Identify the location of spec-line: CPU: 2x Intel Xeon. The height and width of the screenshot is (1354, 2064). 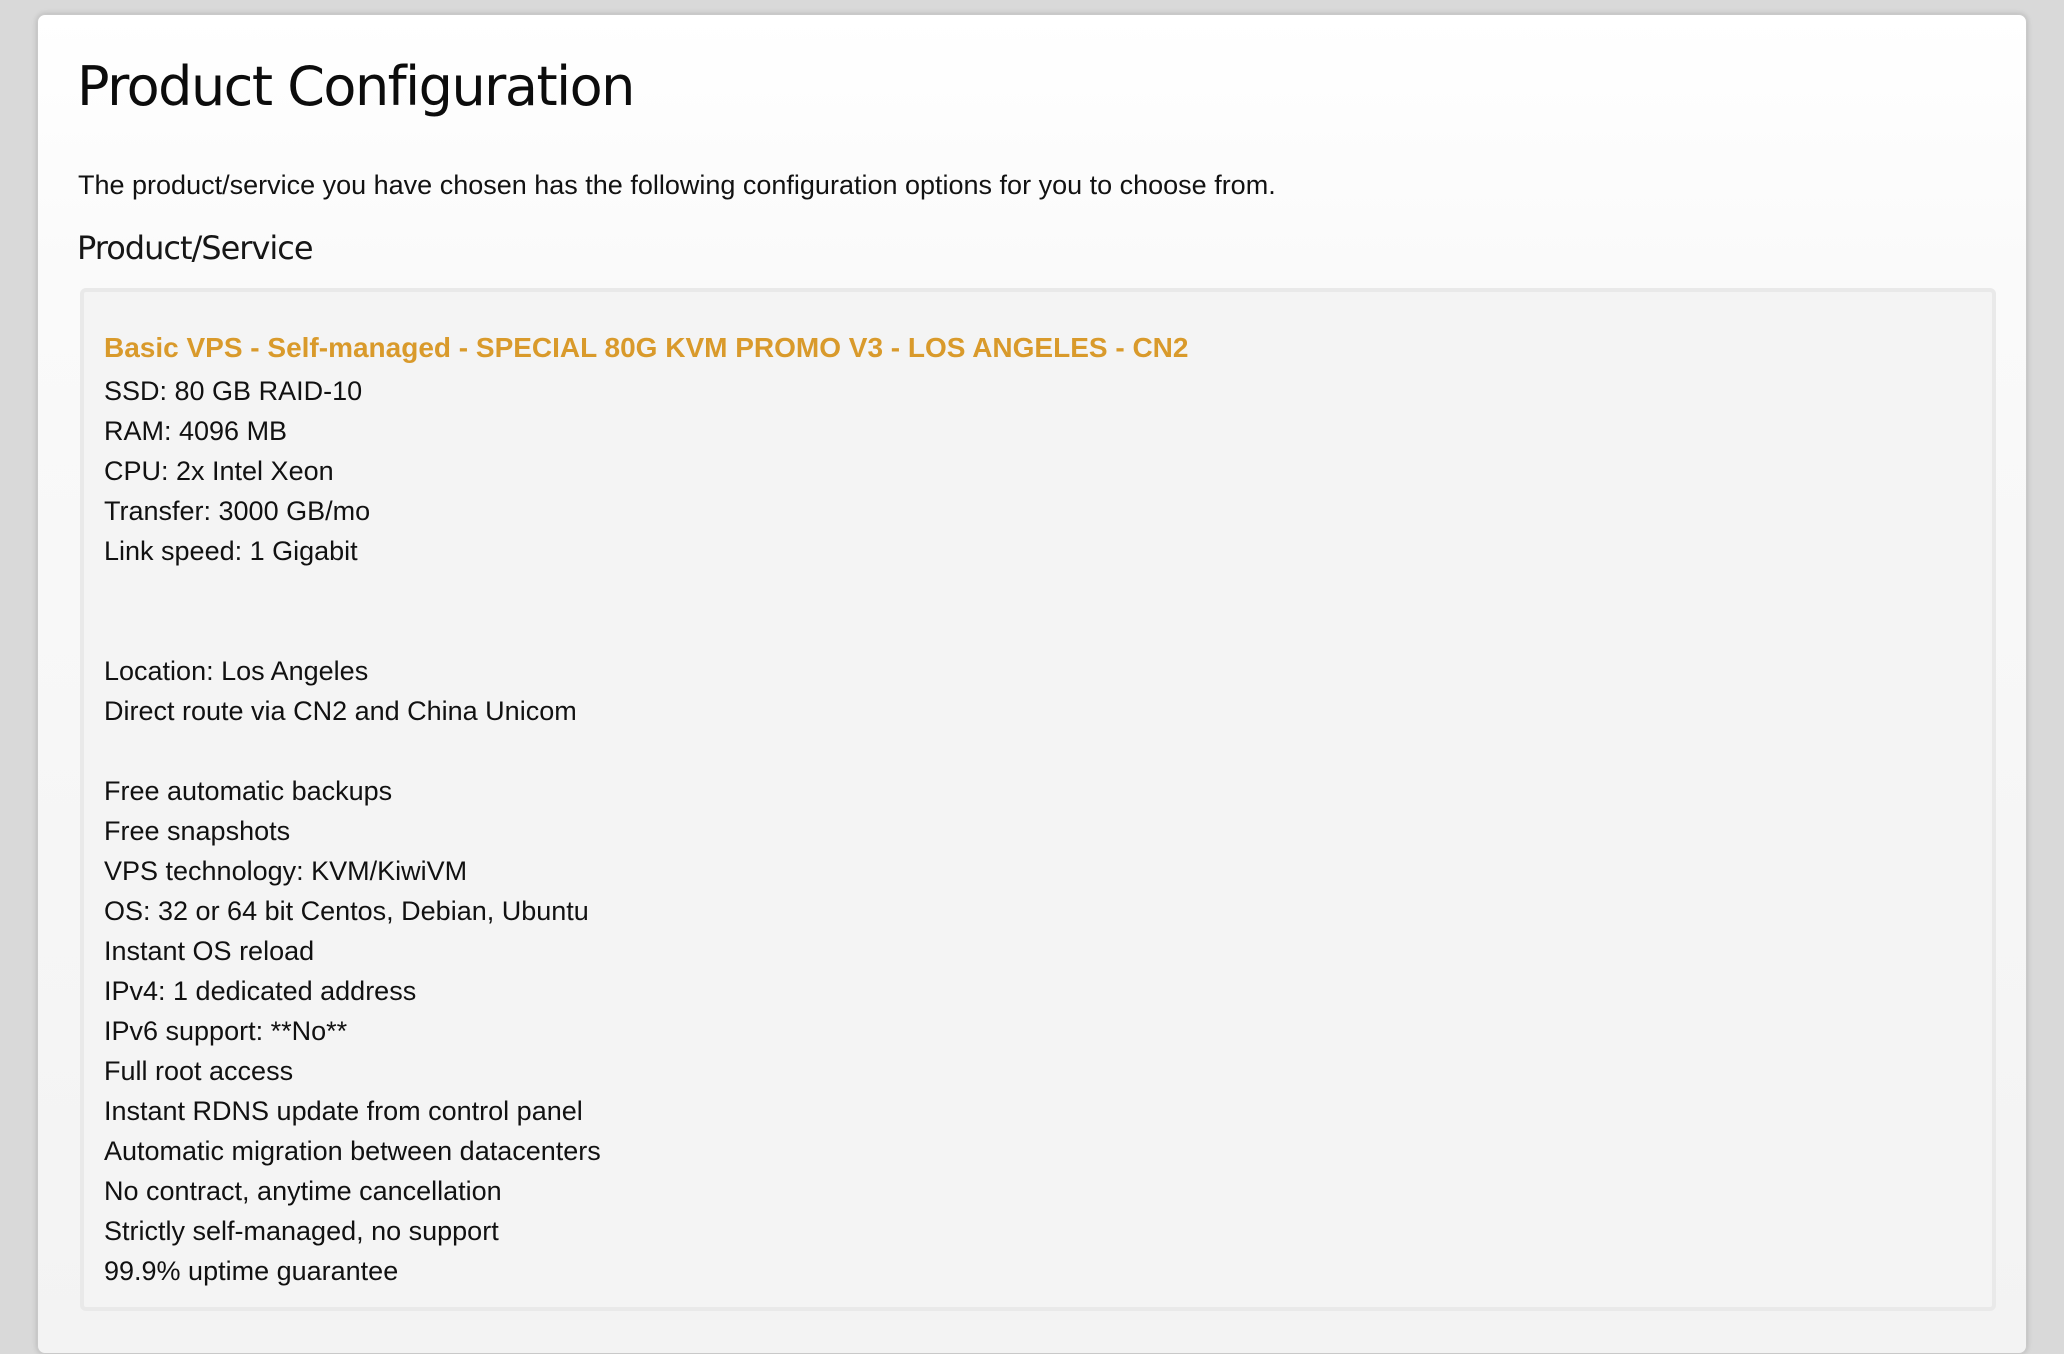
(219, 471).